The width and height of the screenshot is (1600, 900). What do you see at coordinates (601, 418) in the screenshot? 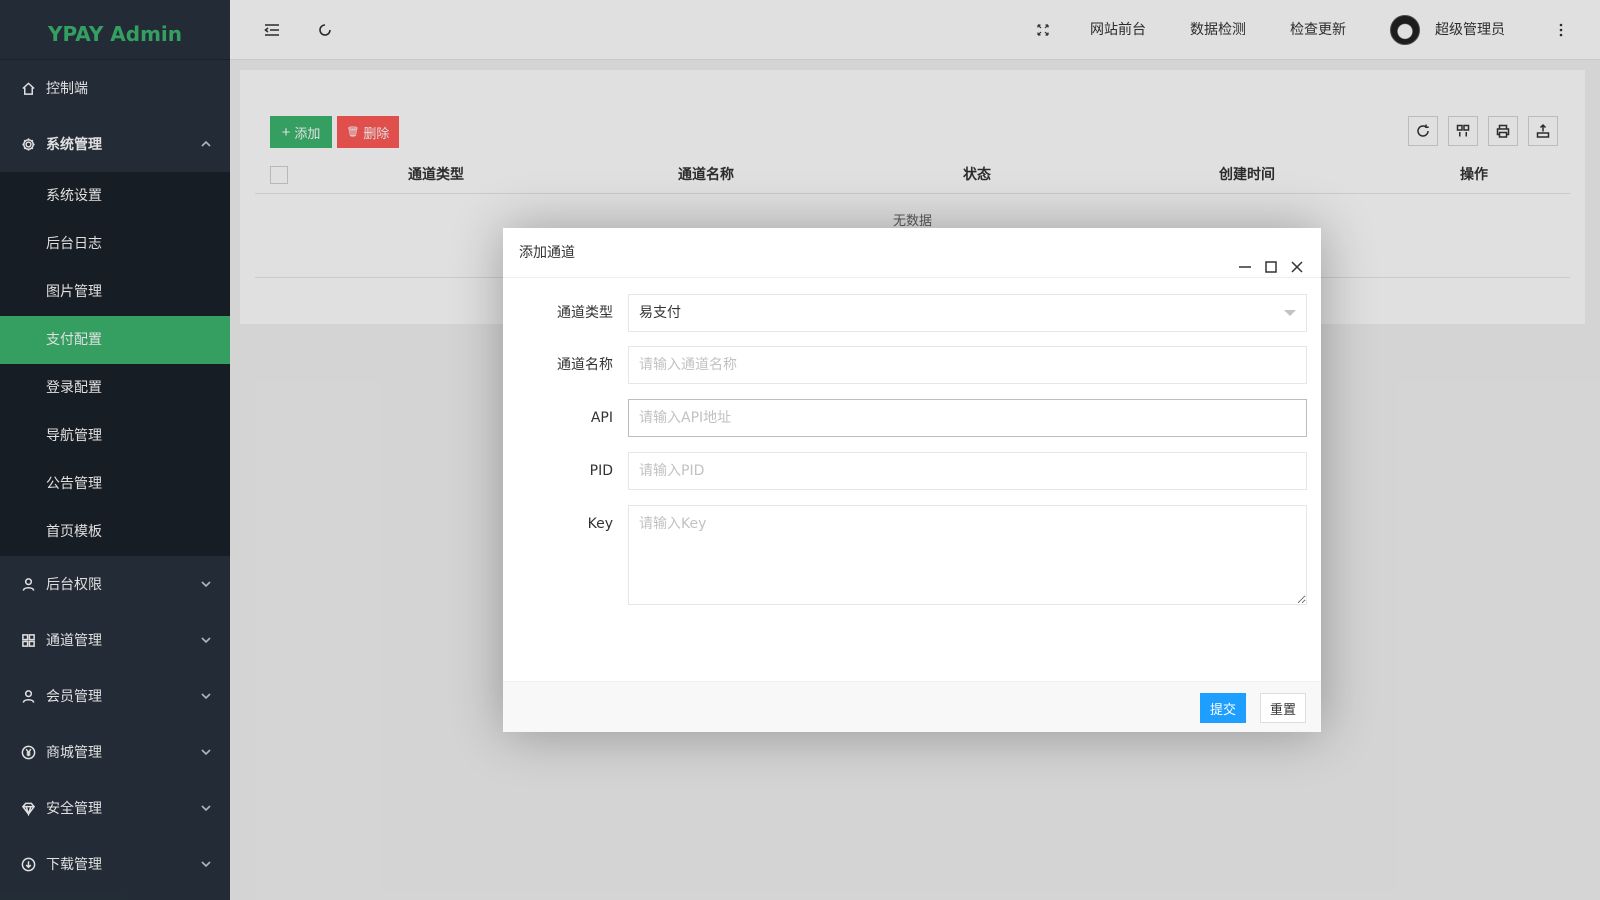
I see `api-label: API` at bounding box center [601, 418].